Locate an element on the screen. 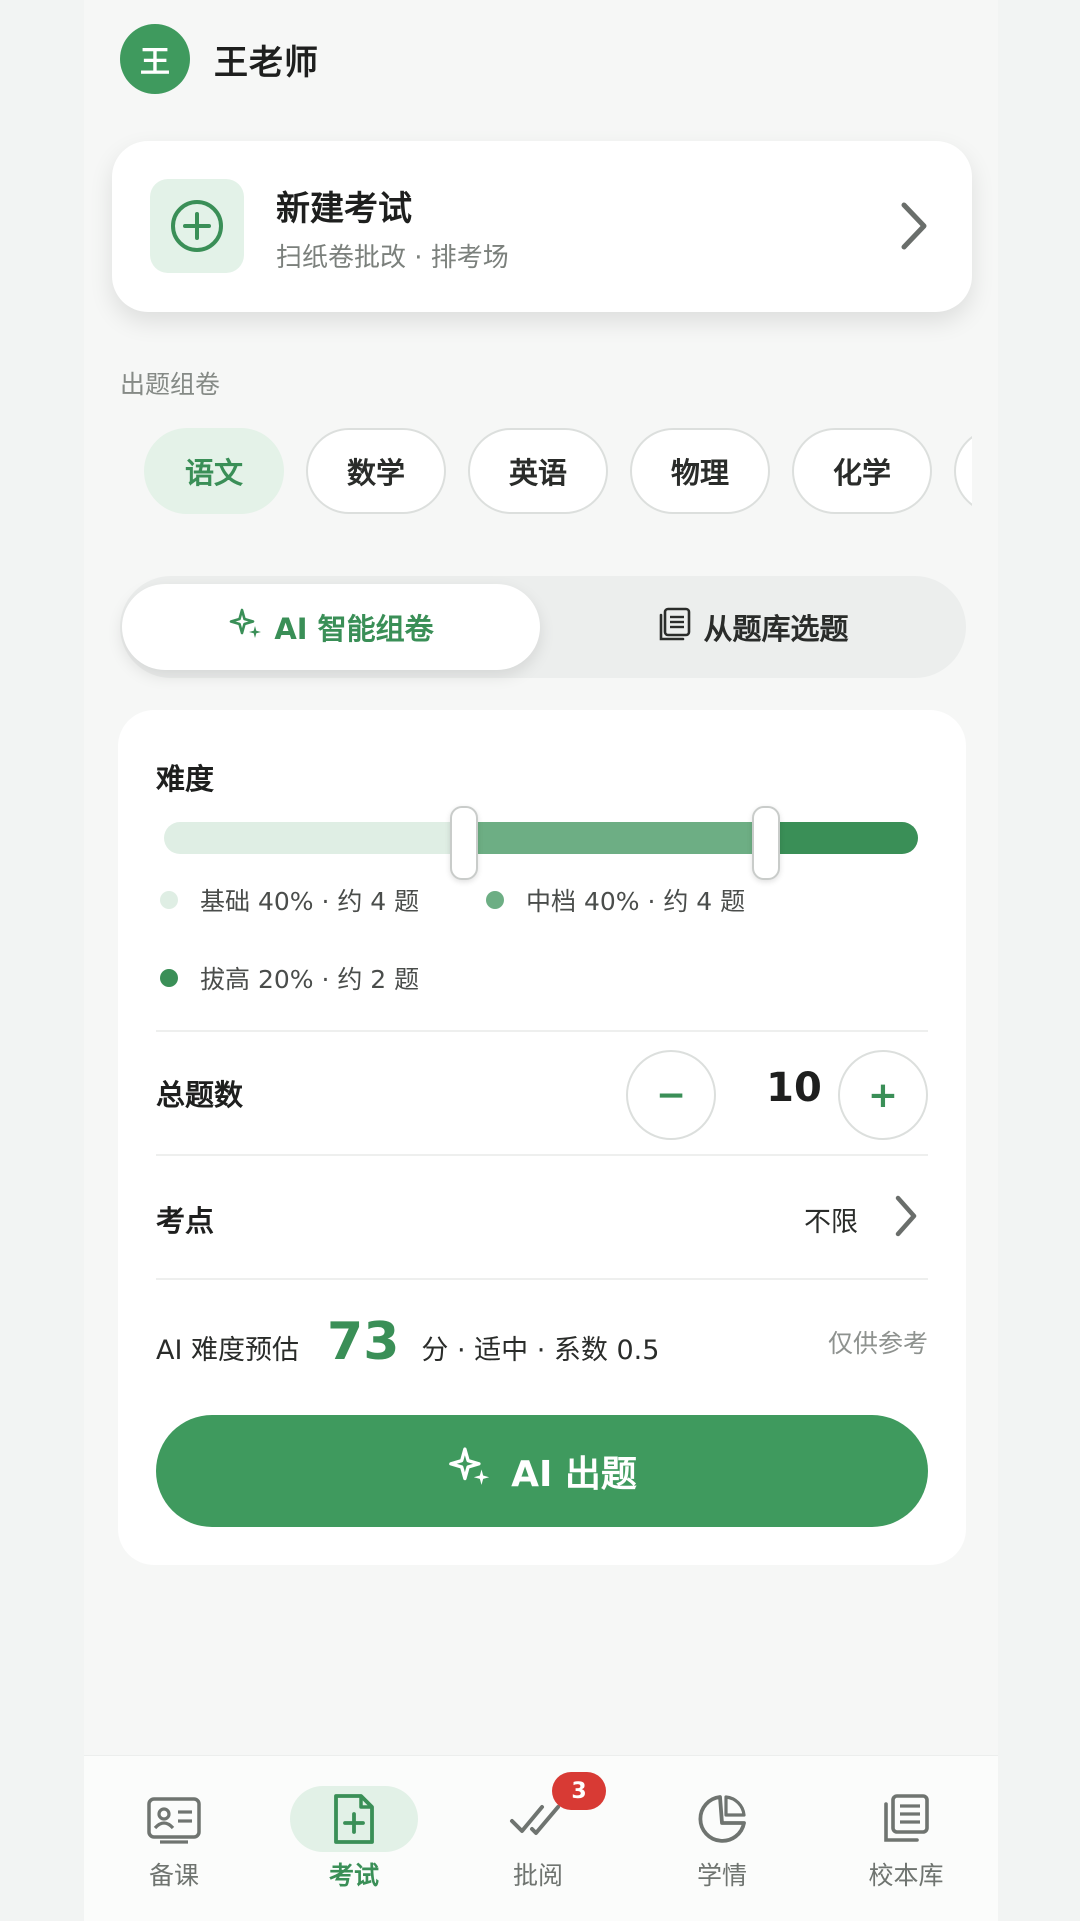 The height and width of the screenshot is (1921, 1080). new-exam-card: 新建考试 扫纸卷批改 · 排考场 is located at coordinates (542, 226).